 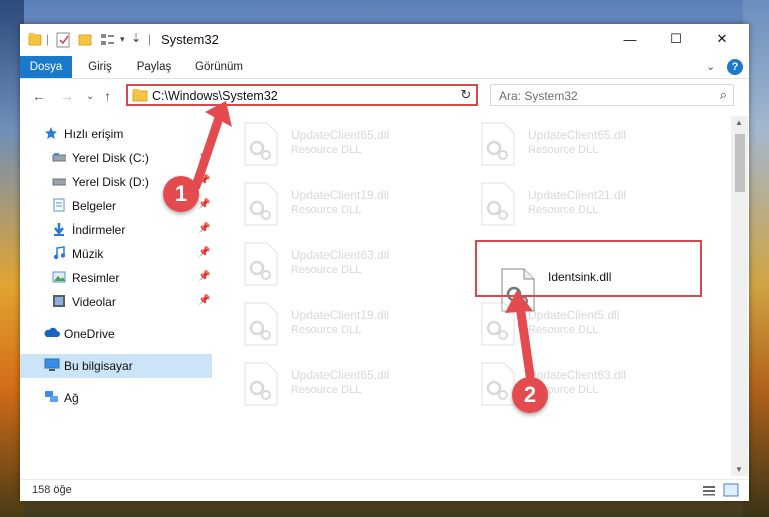 What do you see at coordinates (181, 194) in the screenshot?
I see `step-callout-1: 1` at bounding box center [181, 194].